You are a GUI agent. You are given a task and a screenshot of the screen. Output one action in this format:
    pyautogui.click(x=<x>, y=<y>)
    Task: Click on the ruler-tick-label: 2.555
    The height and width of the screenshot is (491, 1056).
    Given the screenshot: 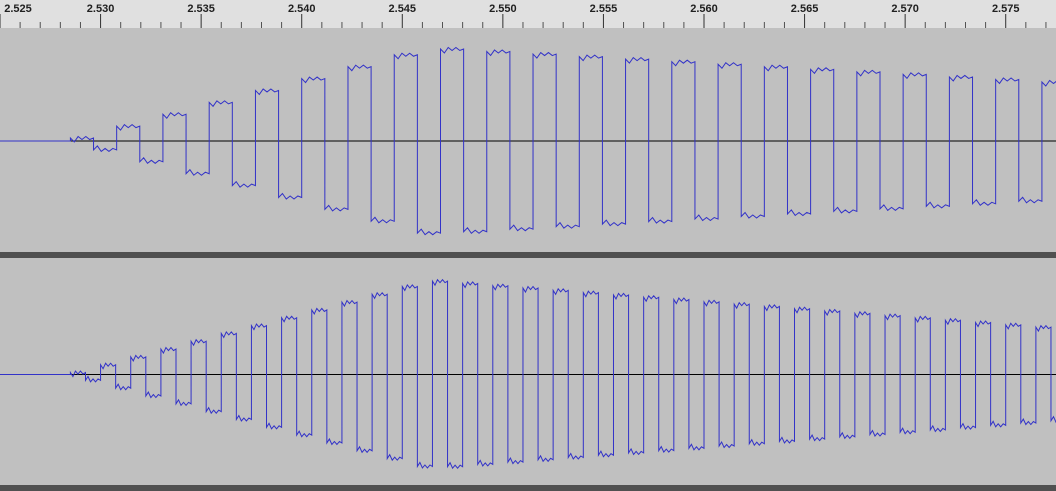 What is the action you would take?
    pyautogui.click(x=603, y=9)
    